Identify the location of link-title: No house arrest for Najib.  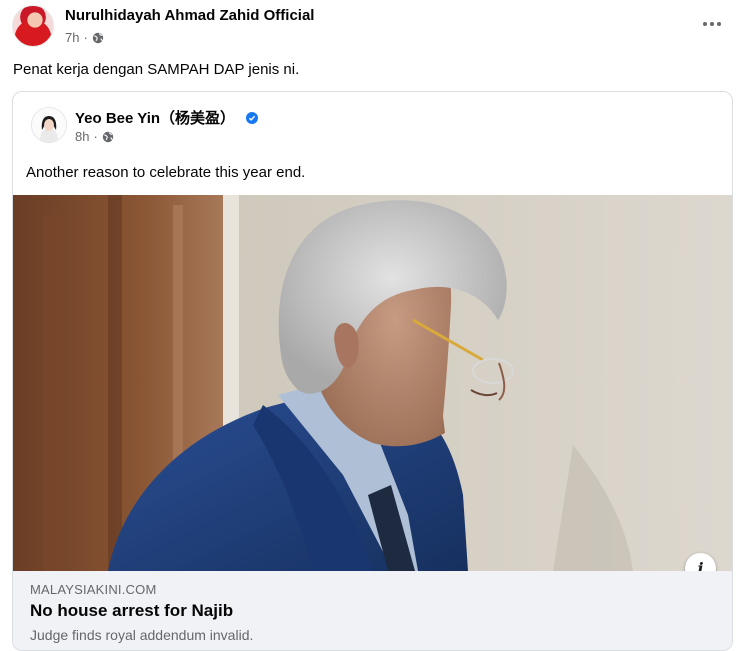
(131, 611).